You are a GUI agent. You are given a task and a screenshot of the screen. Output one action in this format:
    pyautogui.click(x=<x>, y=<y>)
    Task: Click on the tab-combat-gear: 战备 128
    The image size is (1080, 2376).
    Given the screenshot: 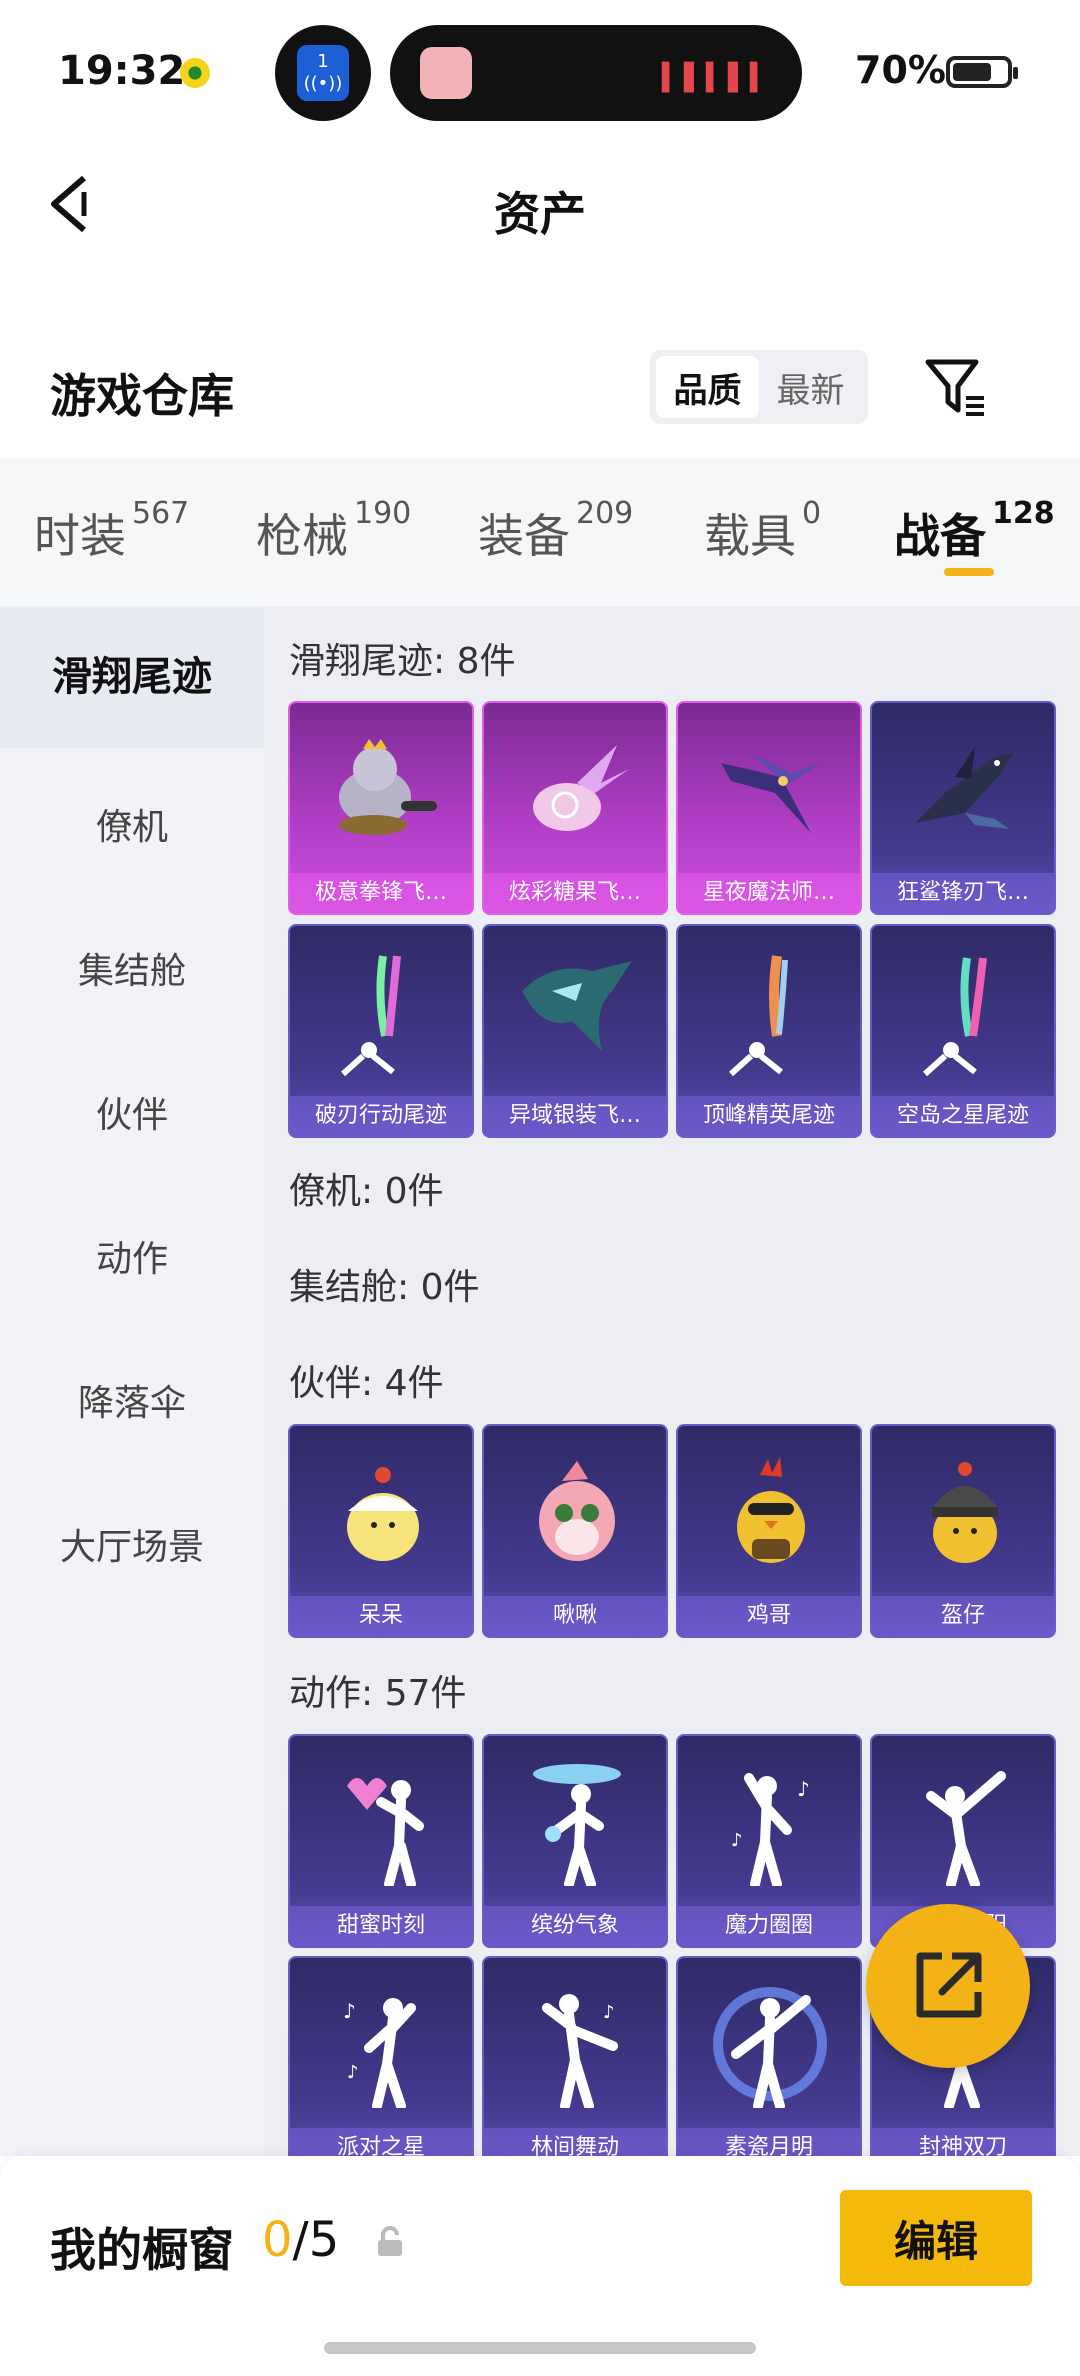 What is the action you would take?
    pyautogui.click(x=974, y=531)
    